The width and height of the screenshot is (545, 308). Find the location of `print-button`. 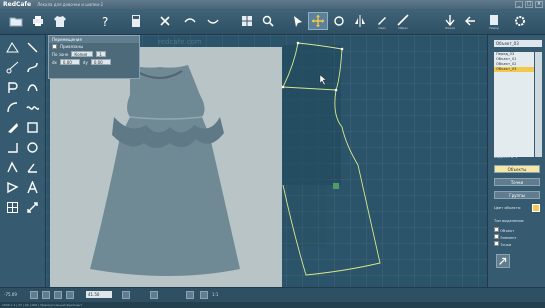

print-button is located at coordinates (38, 21).